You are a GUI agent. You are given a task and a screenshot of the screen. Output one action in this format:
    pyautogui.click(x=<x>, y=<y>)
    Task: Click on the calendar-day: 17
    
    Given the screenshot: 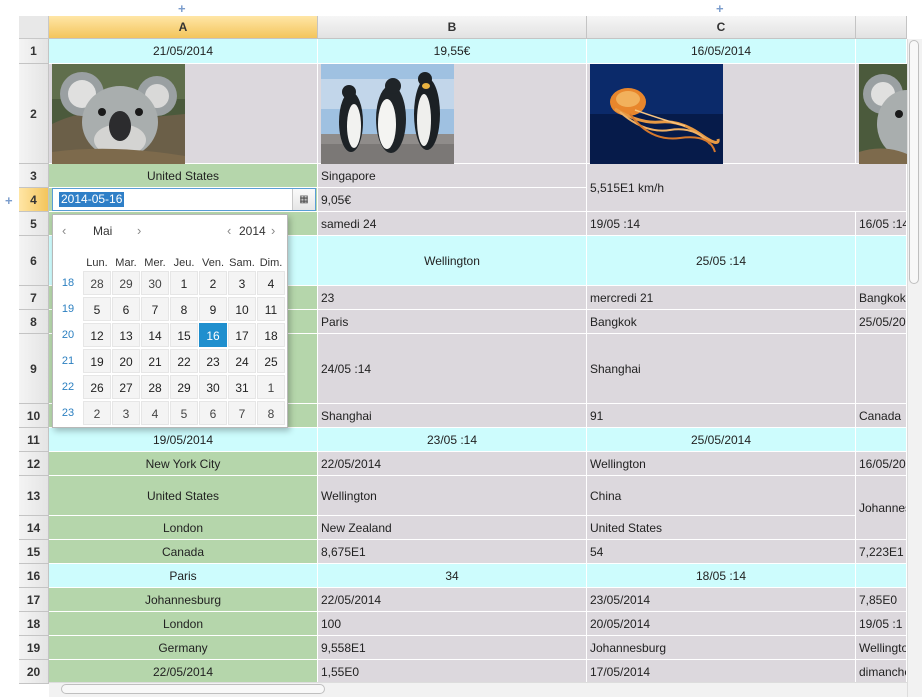 What is the action you would take?
    pyautogui.click(x=242, y=335)
    